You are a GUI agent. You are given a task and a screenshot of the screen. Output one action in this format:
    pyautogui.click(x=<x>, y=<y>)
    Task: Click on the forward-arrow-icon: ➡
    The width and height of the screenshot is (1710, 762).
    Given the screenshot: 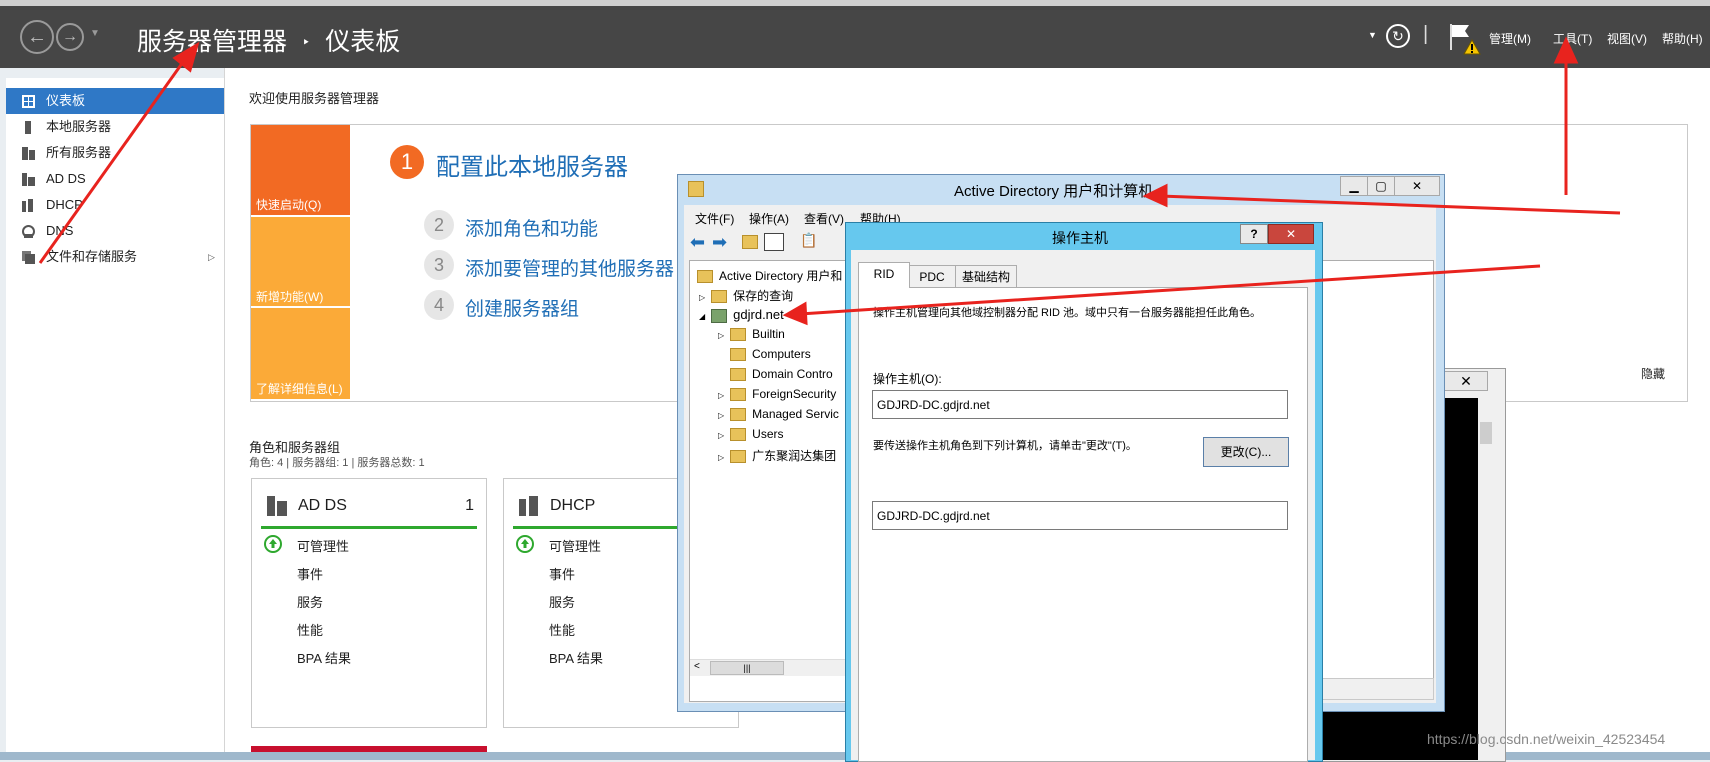 What is the action you would take?
    pyautogui.click(x=719, y=242)
    